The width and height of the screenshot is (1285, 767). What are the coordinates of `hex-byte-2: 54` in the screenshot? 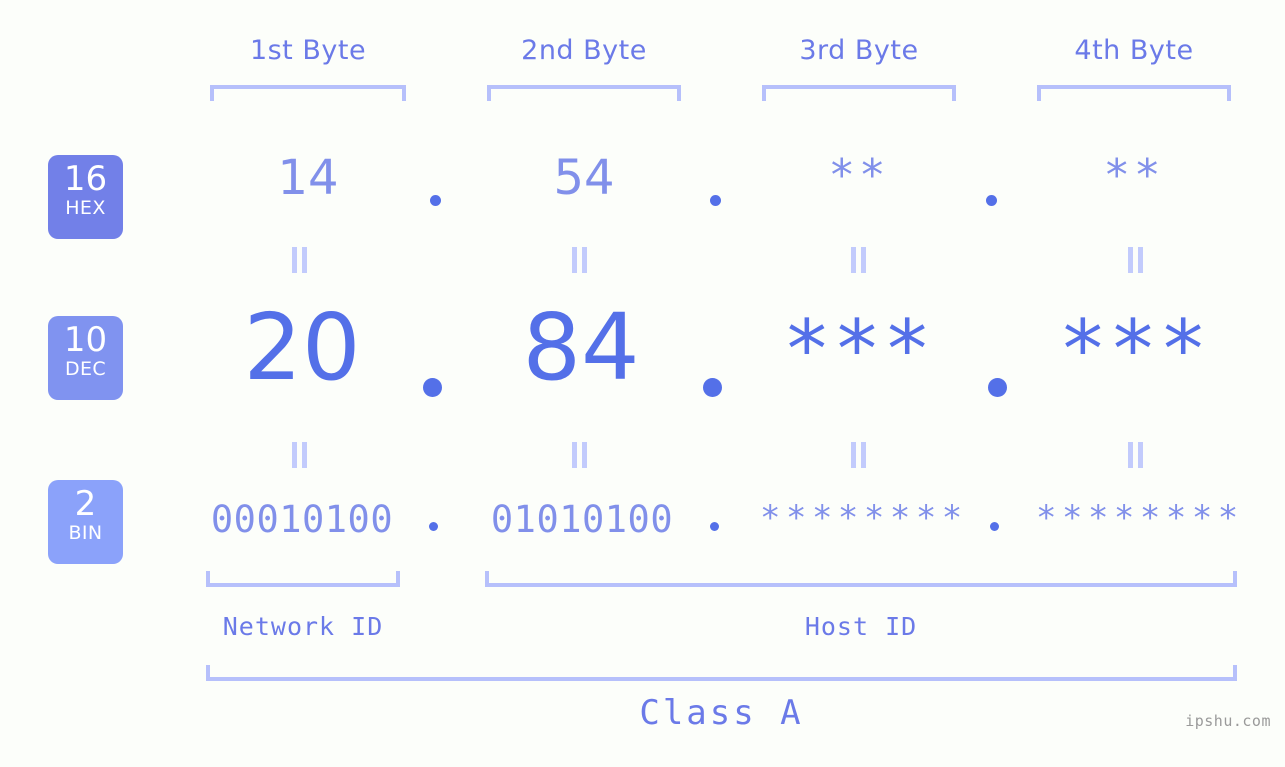 It's located at (584, 178).